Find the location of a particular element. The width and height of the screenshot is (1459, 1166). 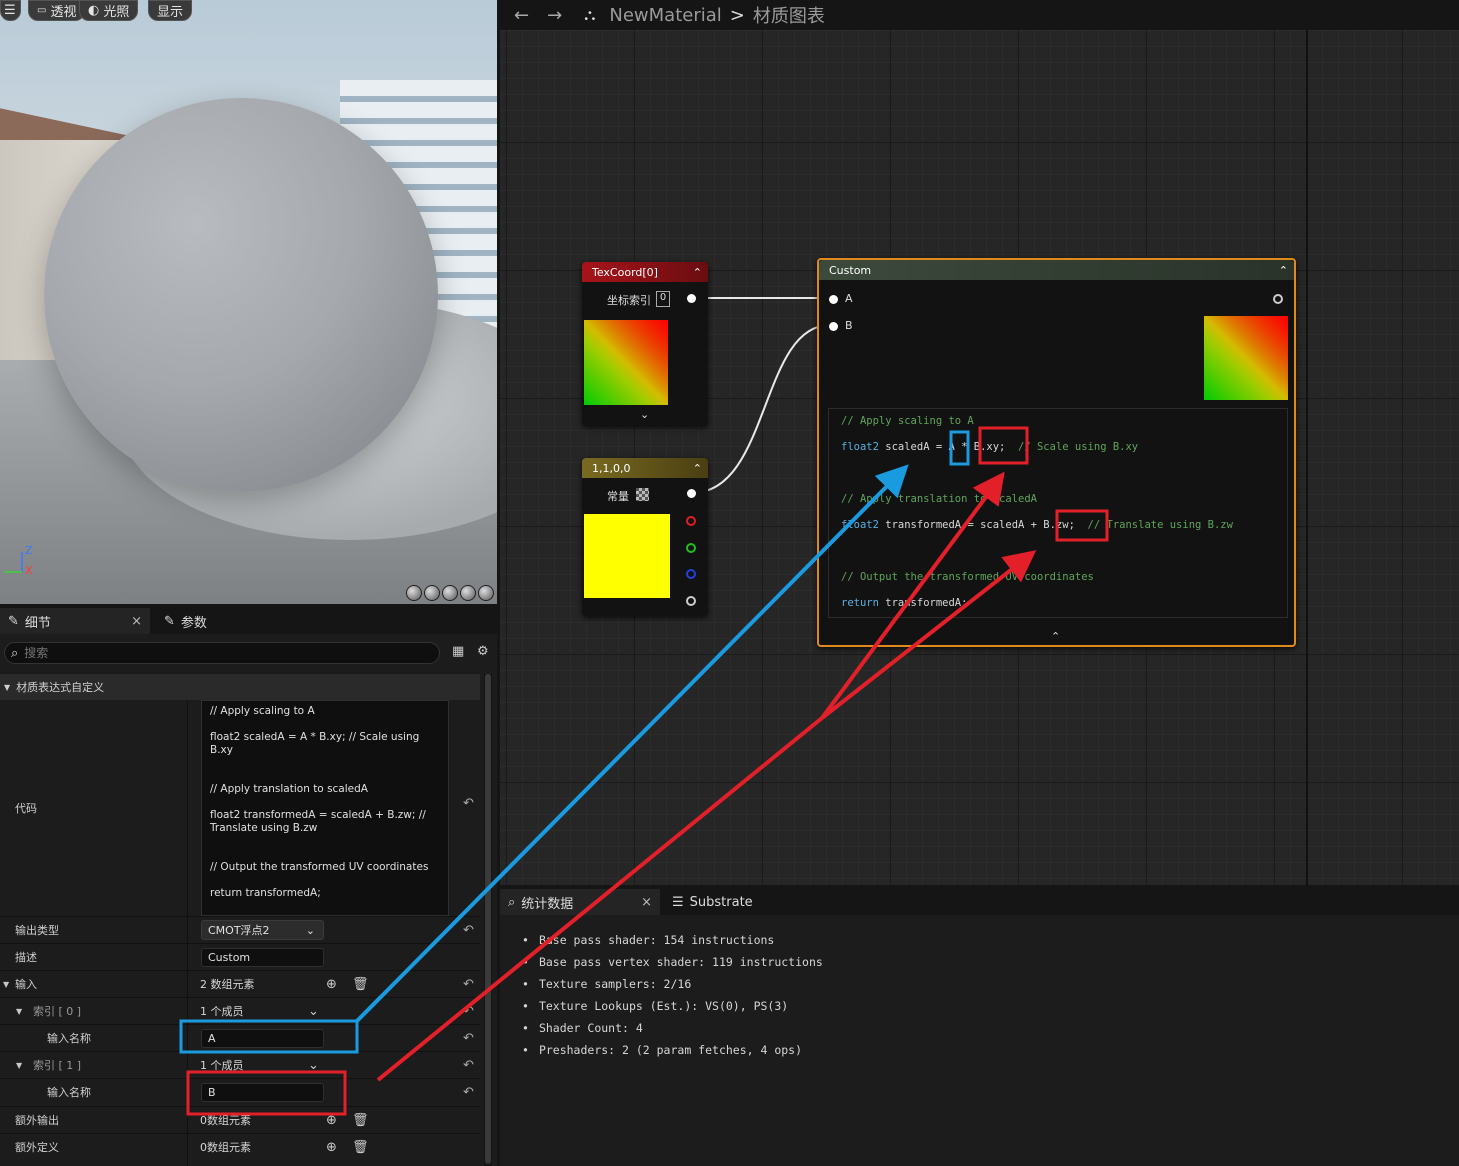

description-field: Custom is located at coordinates (262, 957).